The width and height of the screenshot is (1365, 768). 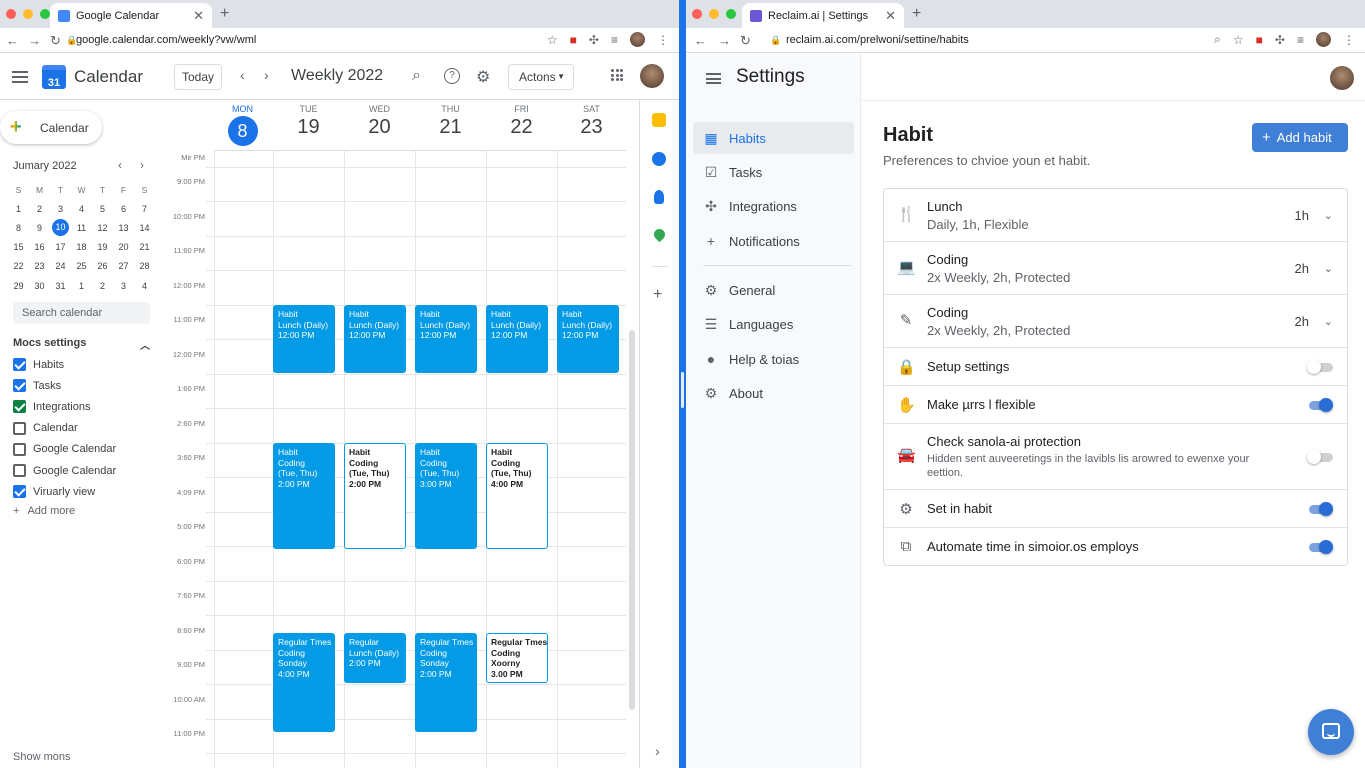 What do you see at coordinates (18, 266) in the screenshot?
I see `mini-day: 22` at bounding box center [18, 266].